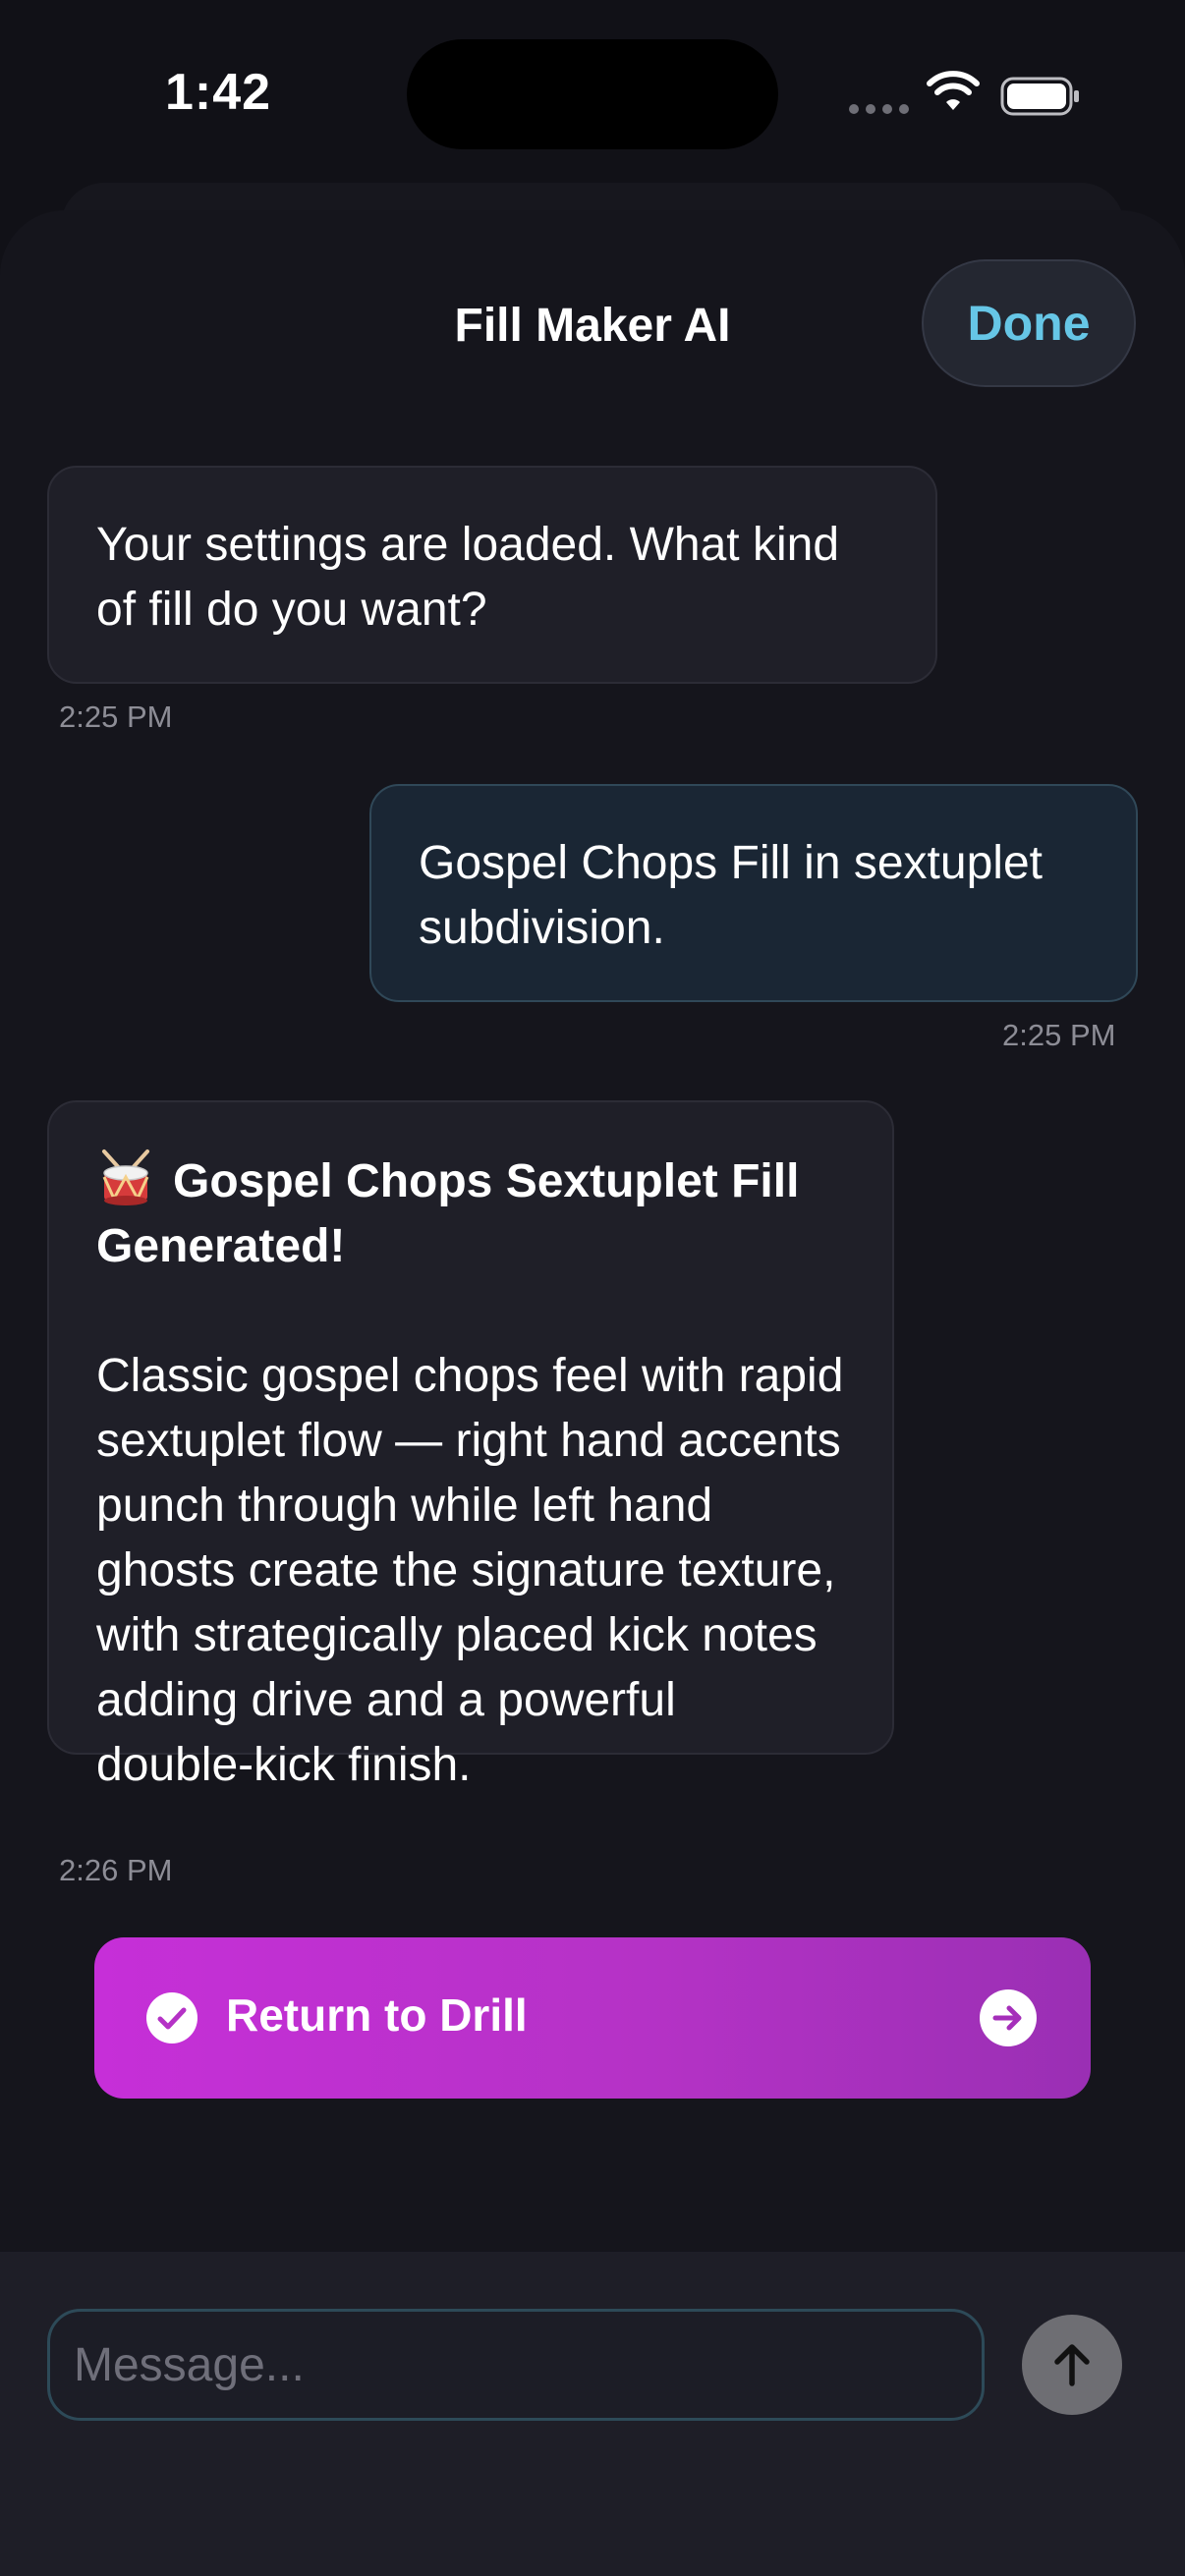 The image size is (1185, 2576). I want to click on check-circle-icon, so click(172, 2018).